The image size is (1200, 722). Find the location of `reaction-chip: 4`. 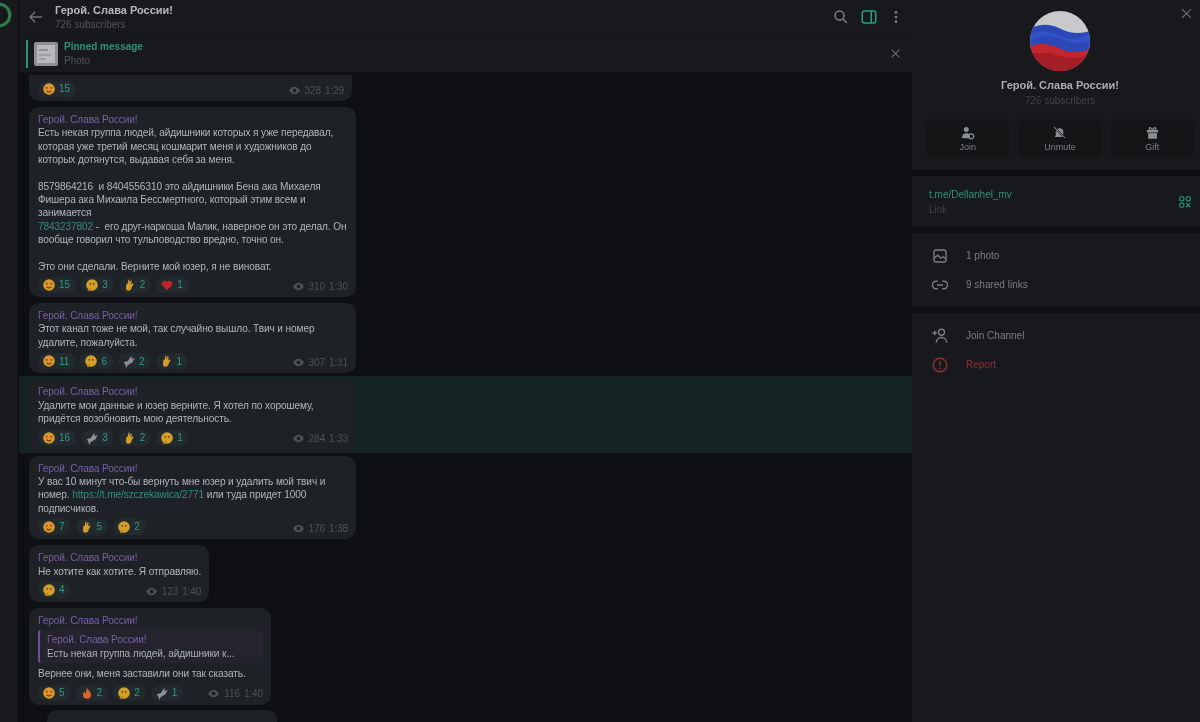

reaction-chip: 4 is located at coordinates (54, 589).